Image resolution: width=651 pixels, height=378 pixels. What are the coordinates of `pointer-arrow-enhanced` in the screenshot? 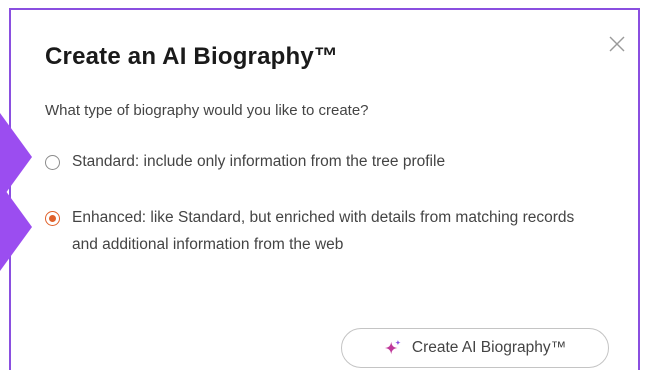 It's located at (16, 227).